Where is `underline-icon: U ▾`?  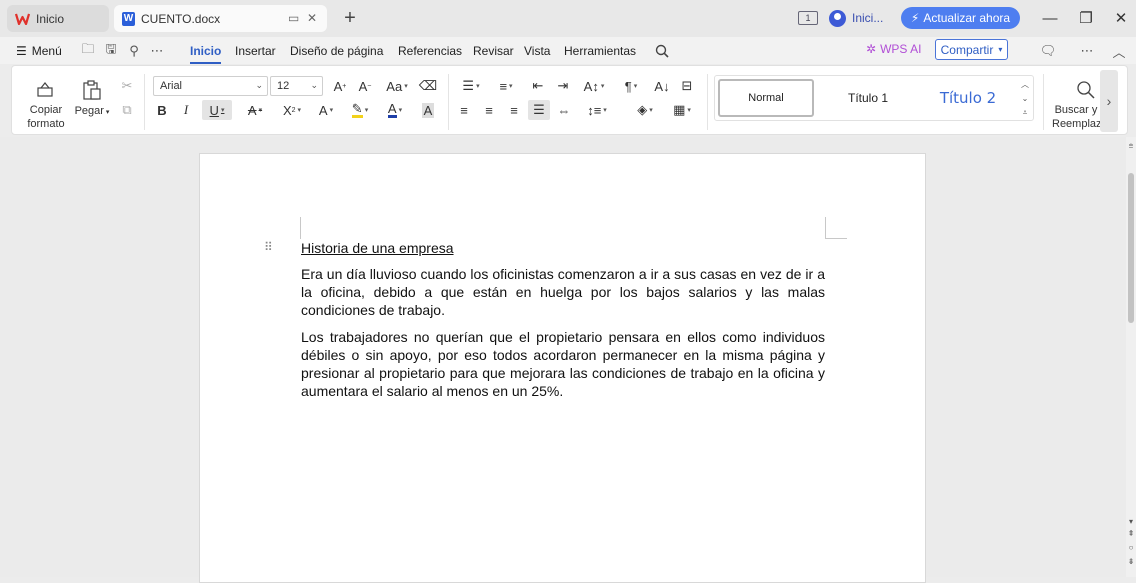
underline-icon: U ▾ is located at coordinates (217, 110).